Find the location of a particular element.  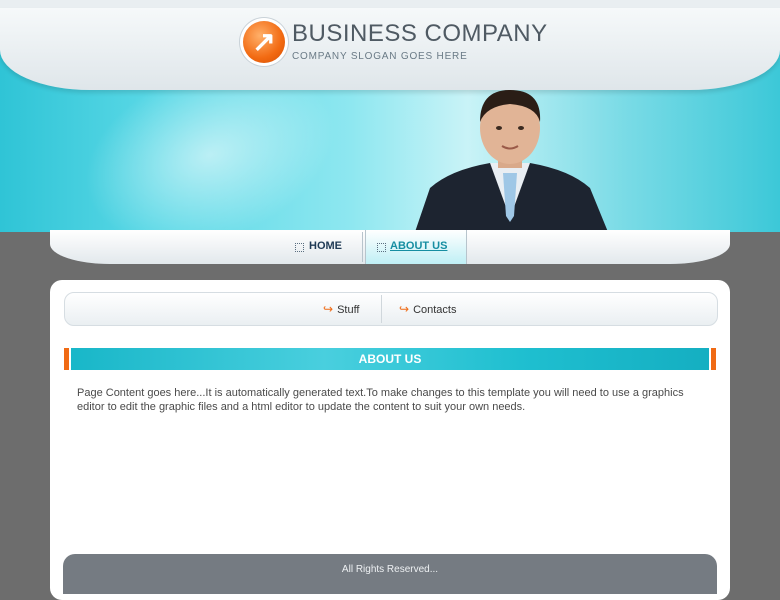

nav-about-us-label: ABOUT US is located at coordinates (418, 246).